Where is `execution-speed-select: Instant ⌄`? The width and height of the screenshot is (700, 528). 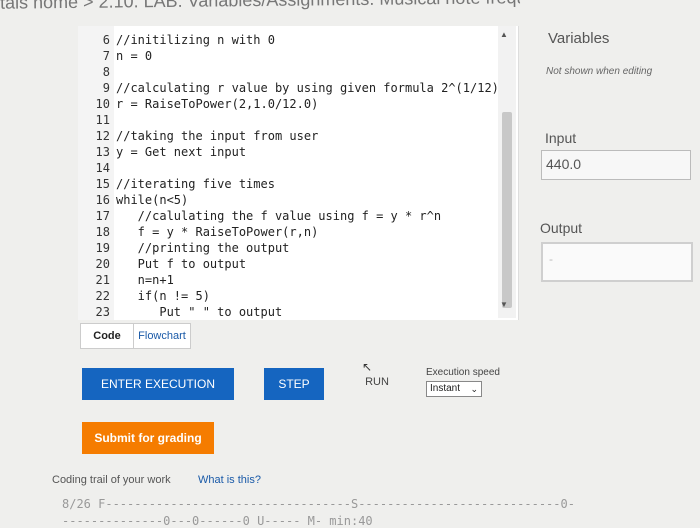
execution-speed-select: Instant ⌄ is located at coordinates (454, 389).